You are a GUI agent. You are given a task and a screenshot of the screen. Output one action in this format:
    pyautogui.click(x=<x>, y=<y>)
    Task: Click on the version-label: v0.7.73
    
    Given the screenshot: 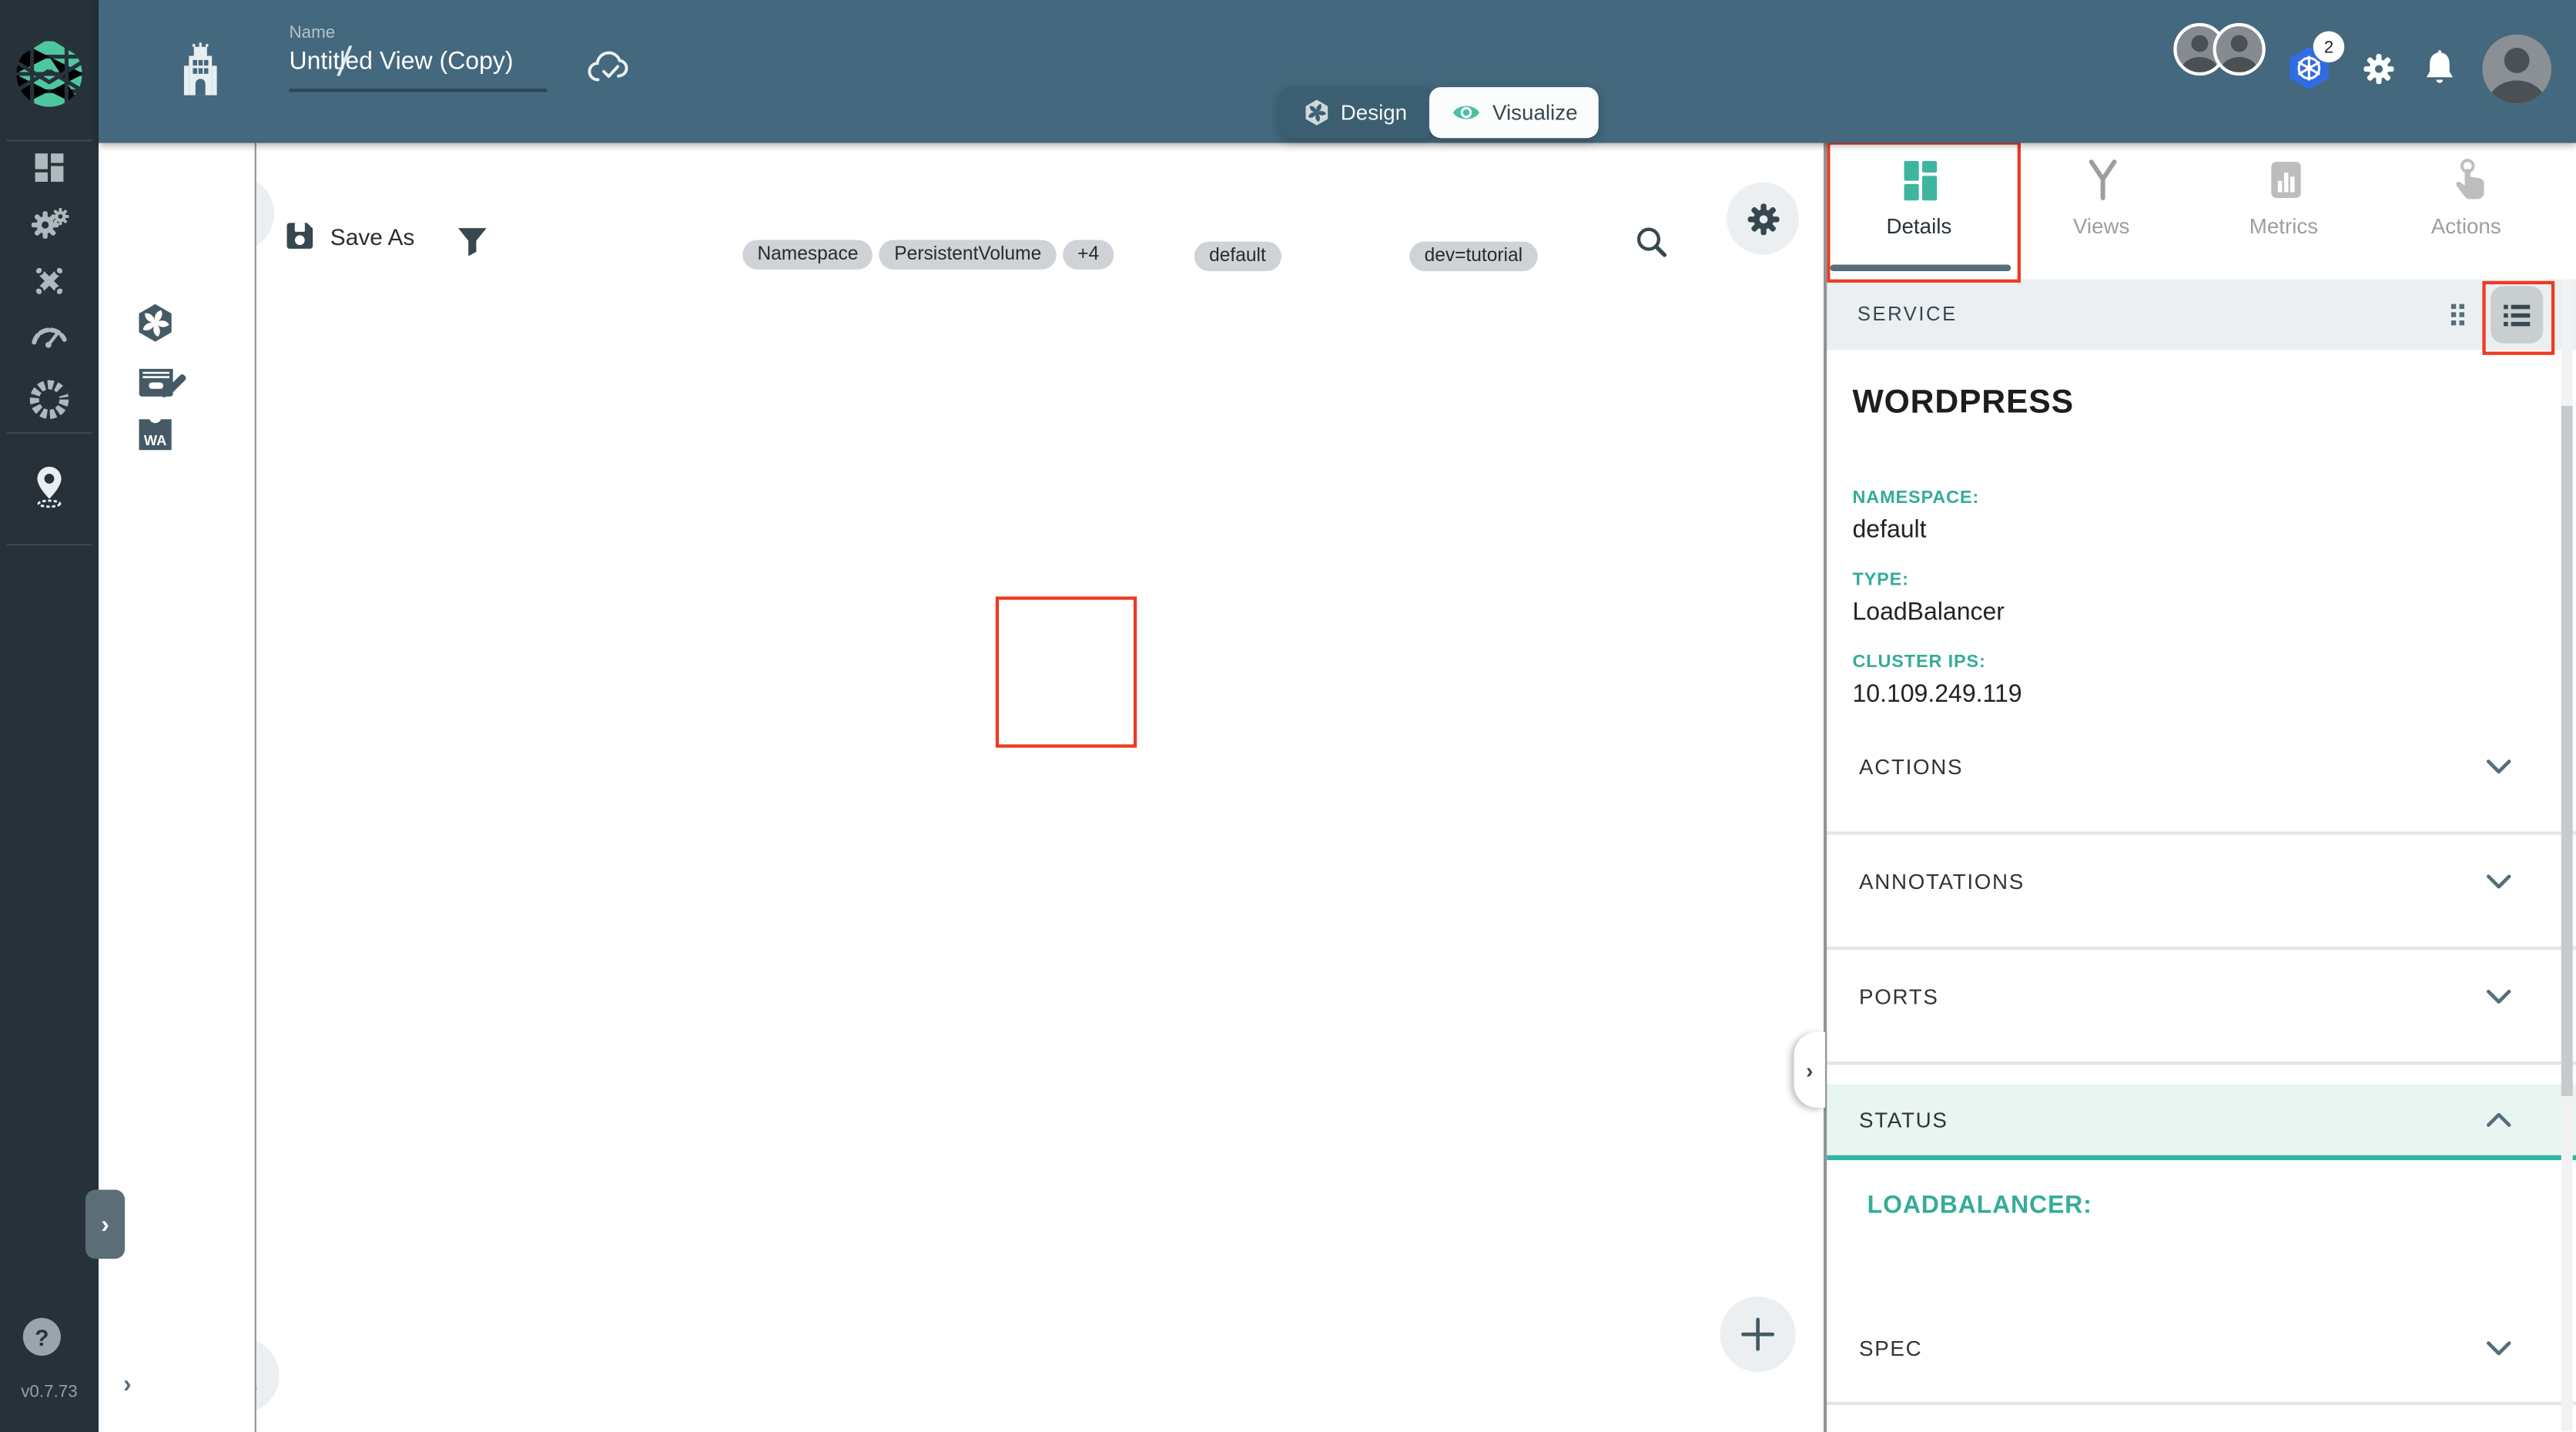 What is the action you would take?
    pyautogui.click(x=49, y=1392)
    